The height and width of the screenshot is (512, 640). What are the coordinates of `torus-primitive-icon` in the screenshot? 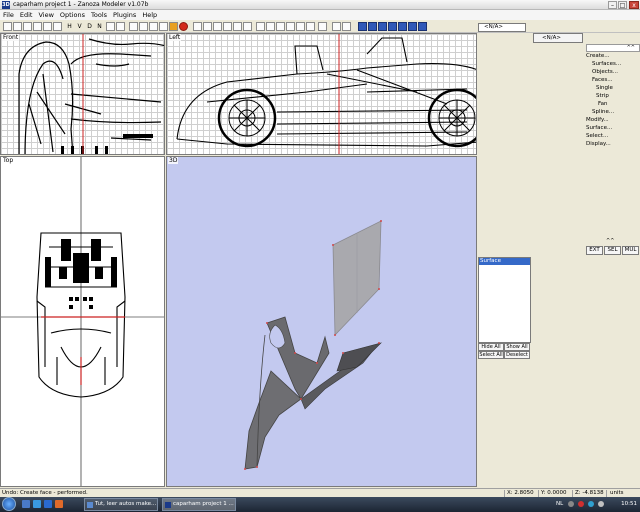 It's located at (402, 26).